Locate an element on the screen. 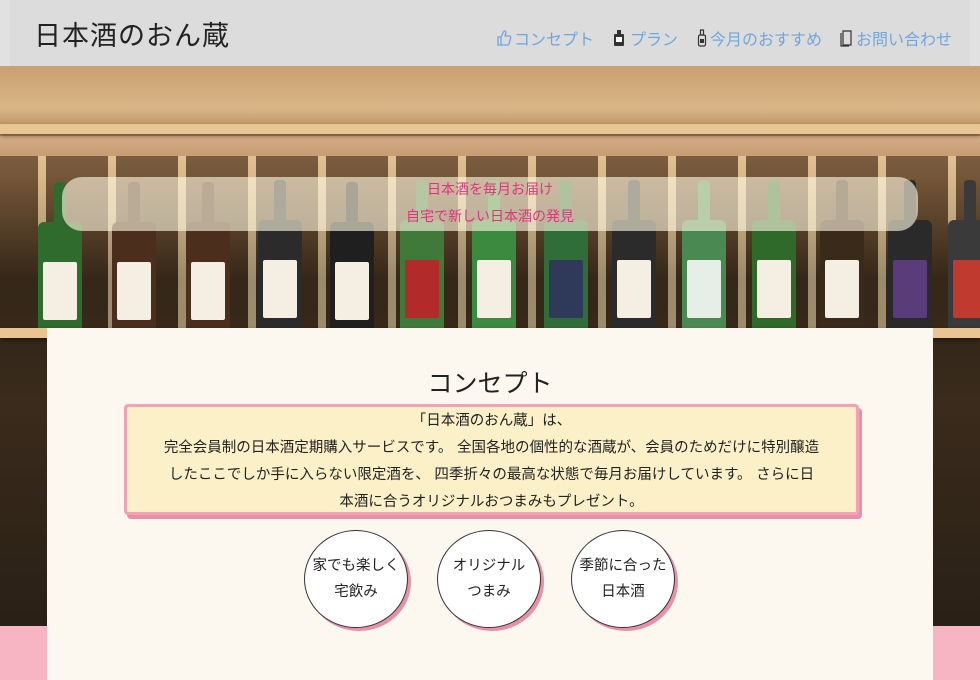  thumbs-up-icon is located at coordinates (504, 38).